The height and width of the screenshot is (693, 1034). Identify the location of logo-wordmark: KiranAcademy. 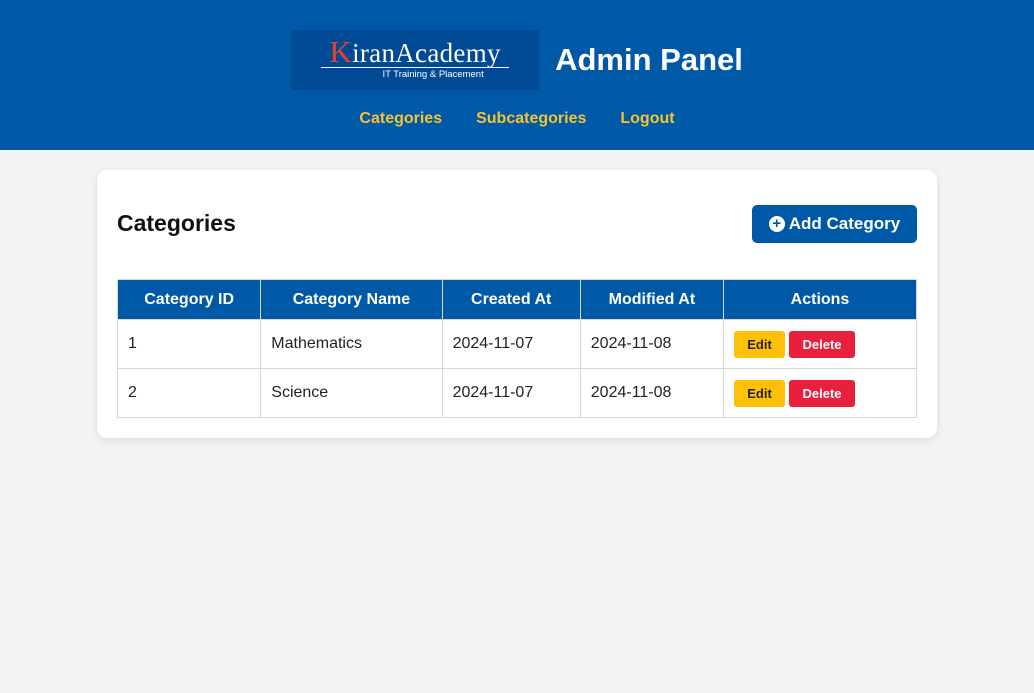
(415, 51).